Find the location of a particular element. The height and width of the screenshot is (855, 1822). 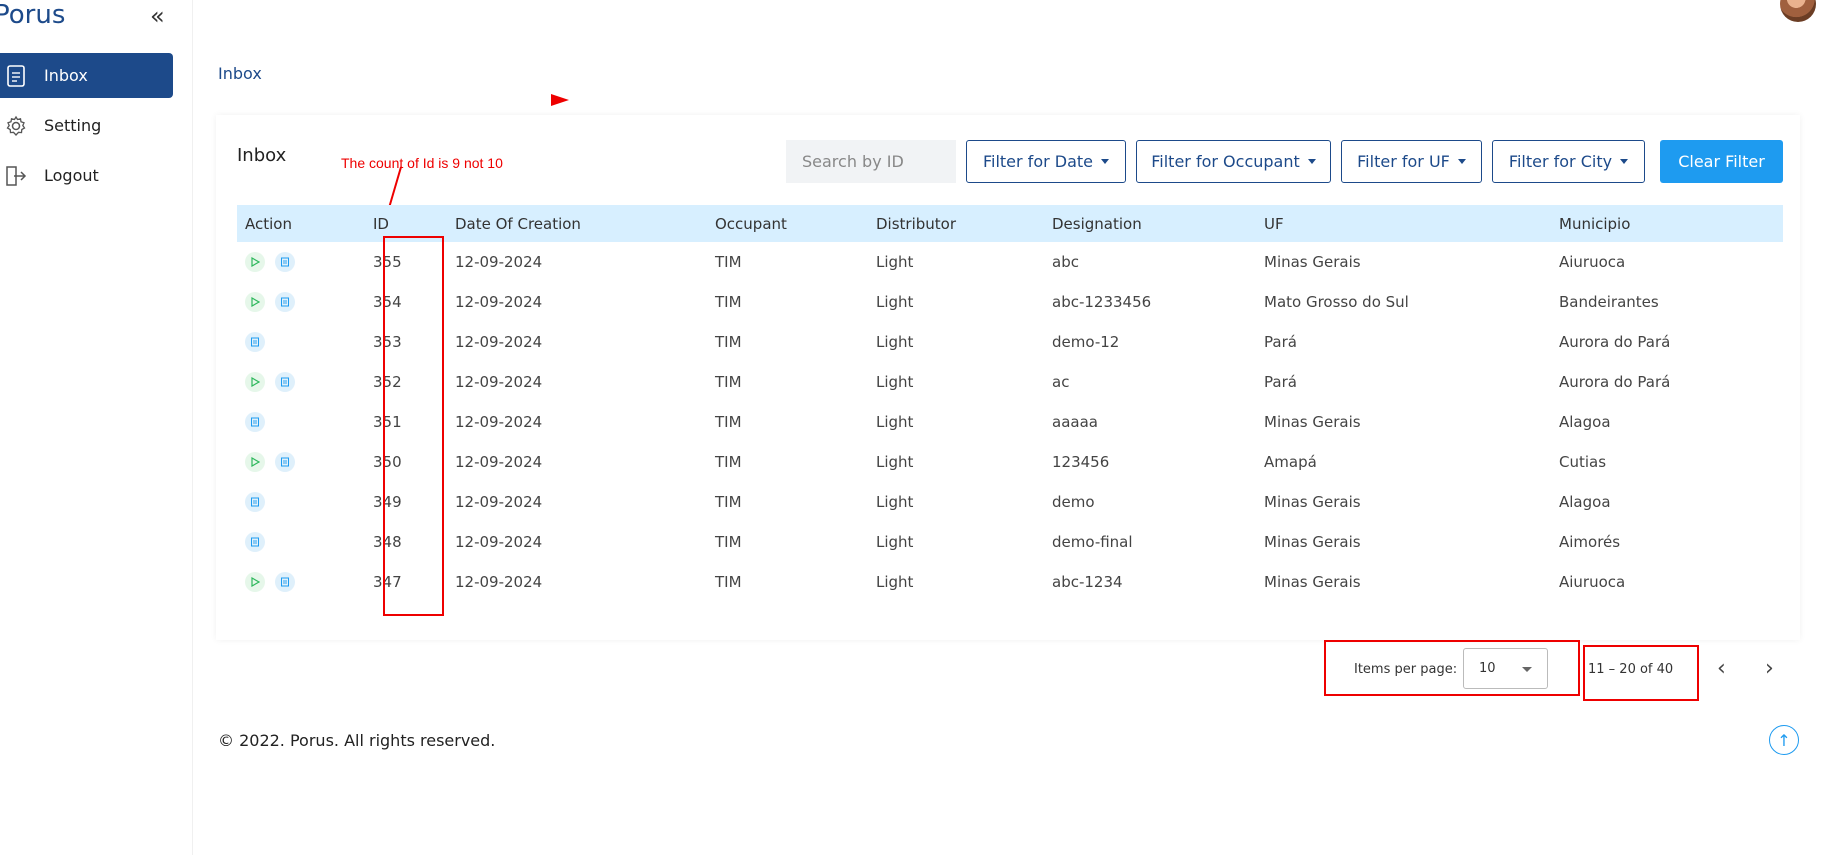

sidebar-item-setting: Setting is located at coordinates (86, 125).